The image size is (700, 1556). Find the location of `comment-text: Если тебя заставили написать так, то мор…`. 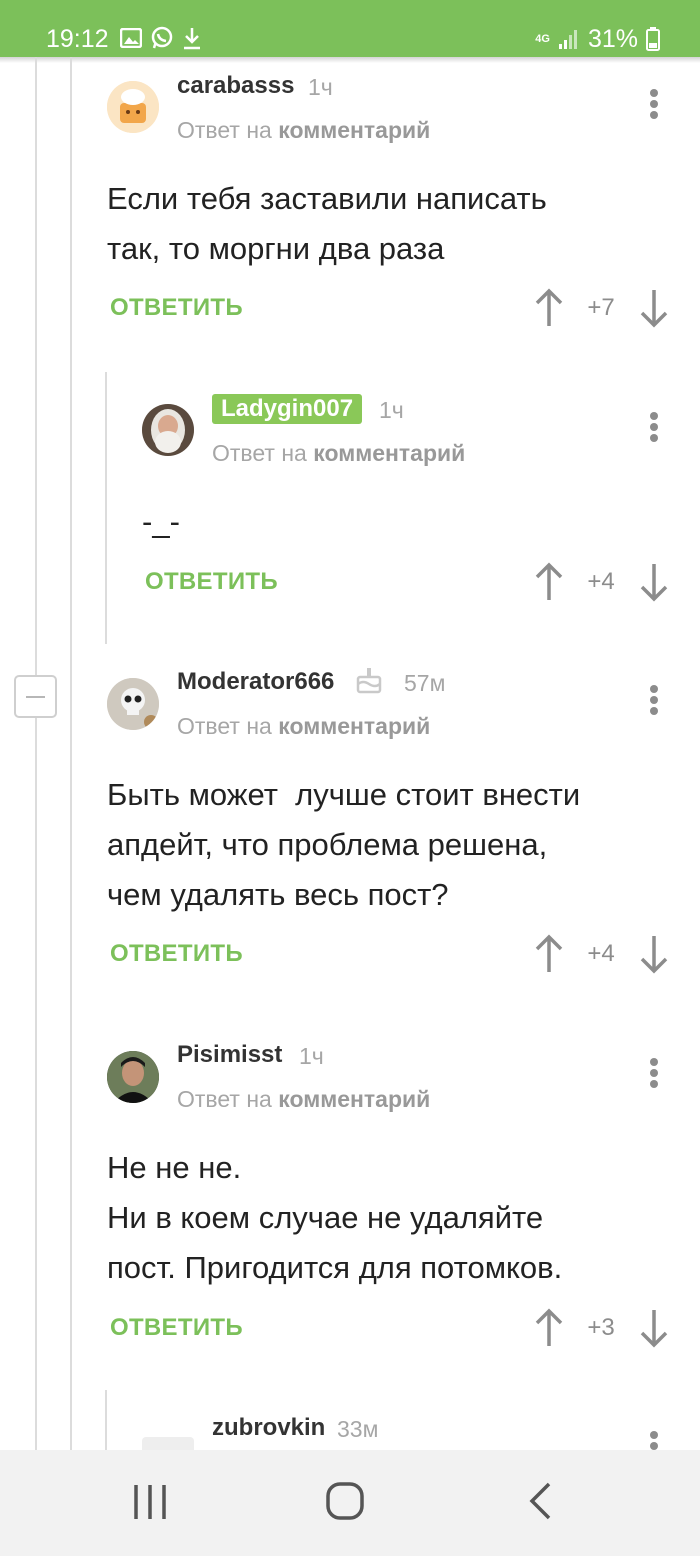

comment-text: Если тебя заставили написать так, то мор… is located at coordinates (327, 224).